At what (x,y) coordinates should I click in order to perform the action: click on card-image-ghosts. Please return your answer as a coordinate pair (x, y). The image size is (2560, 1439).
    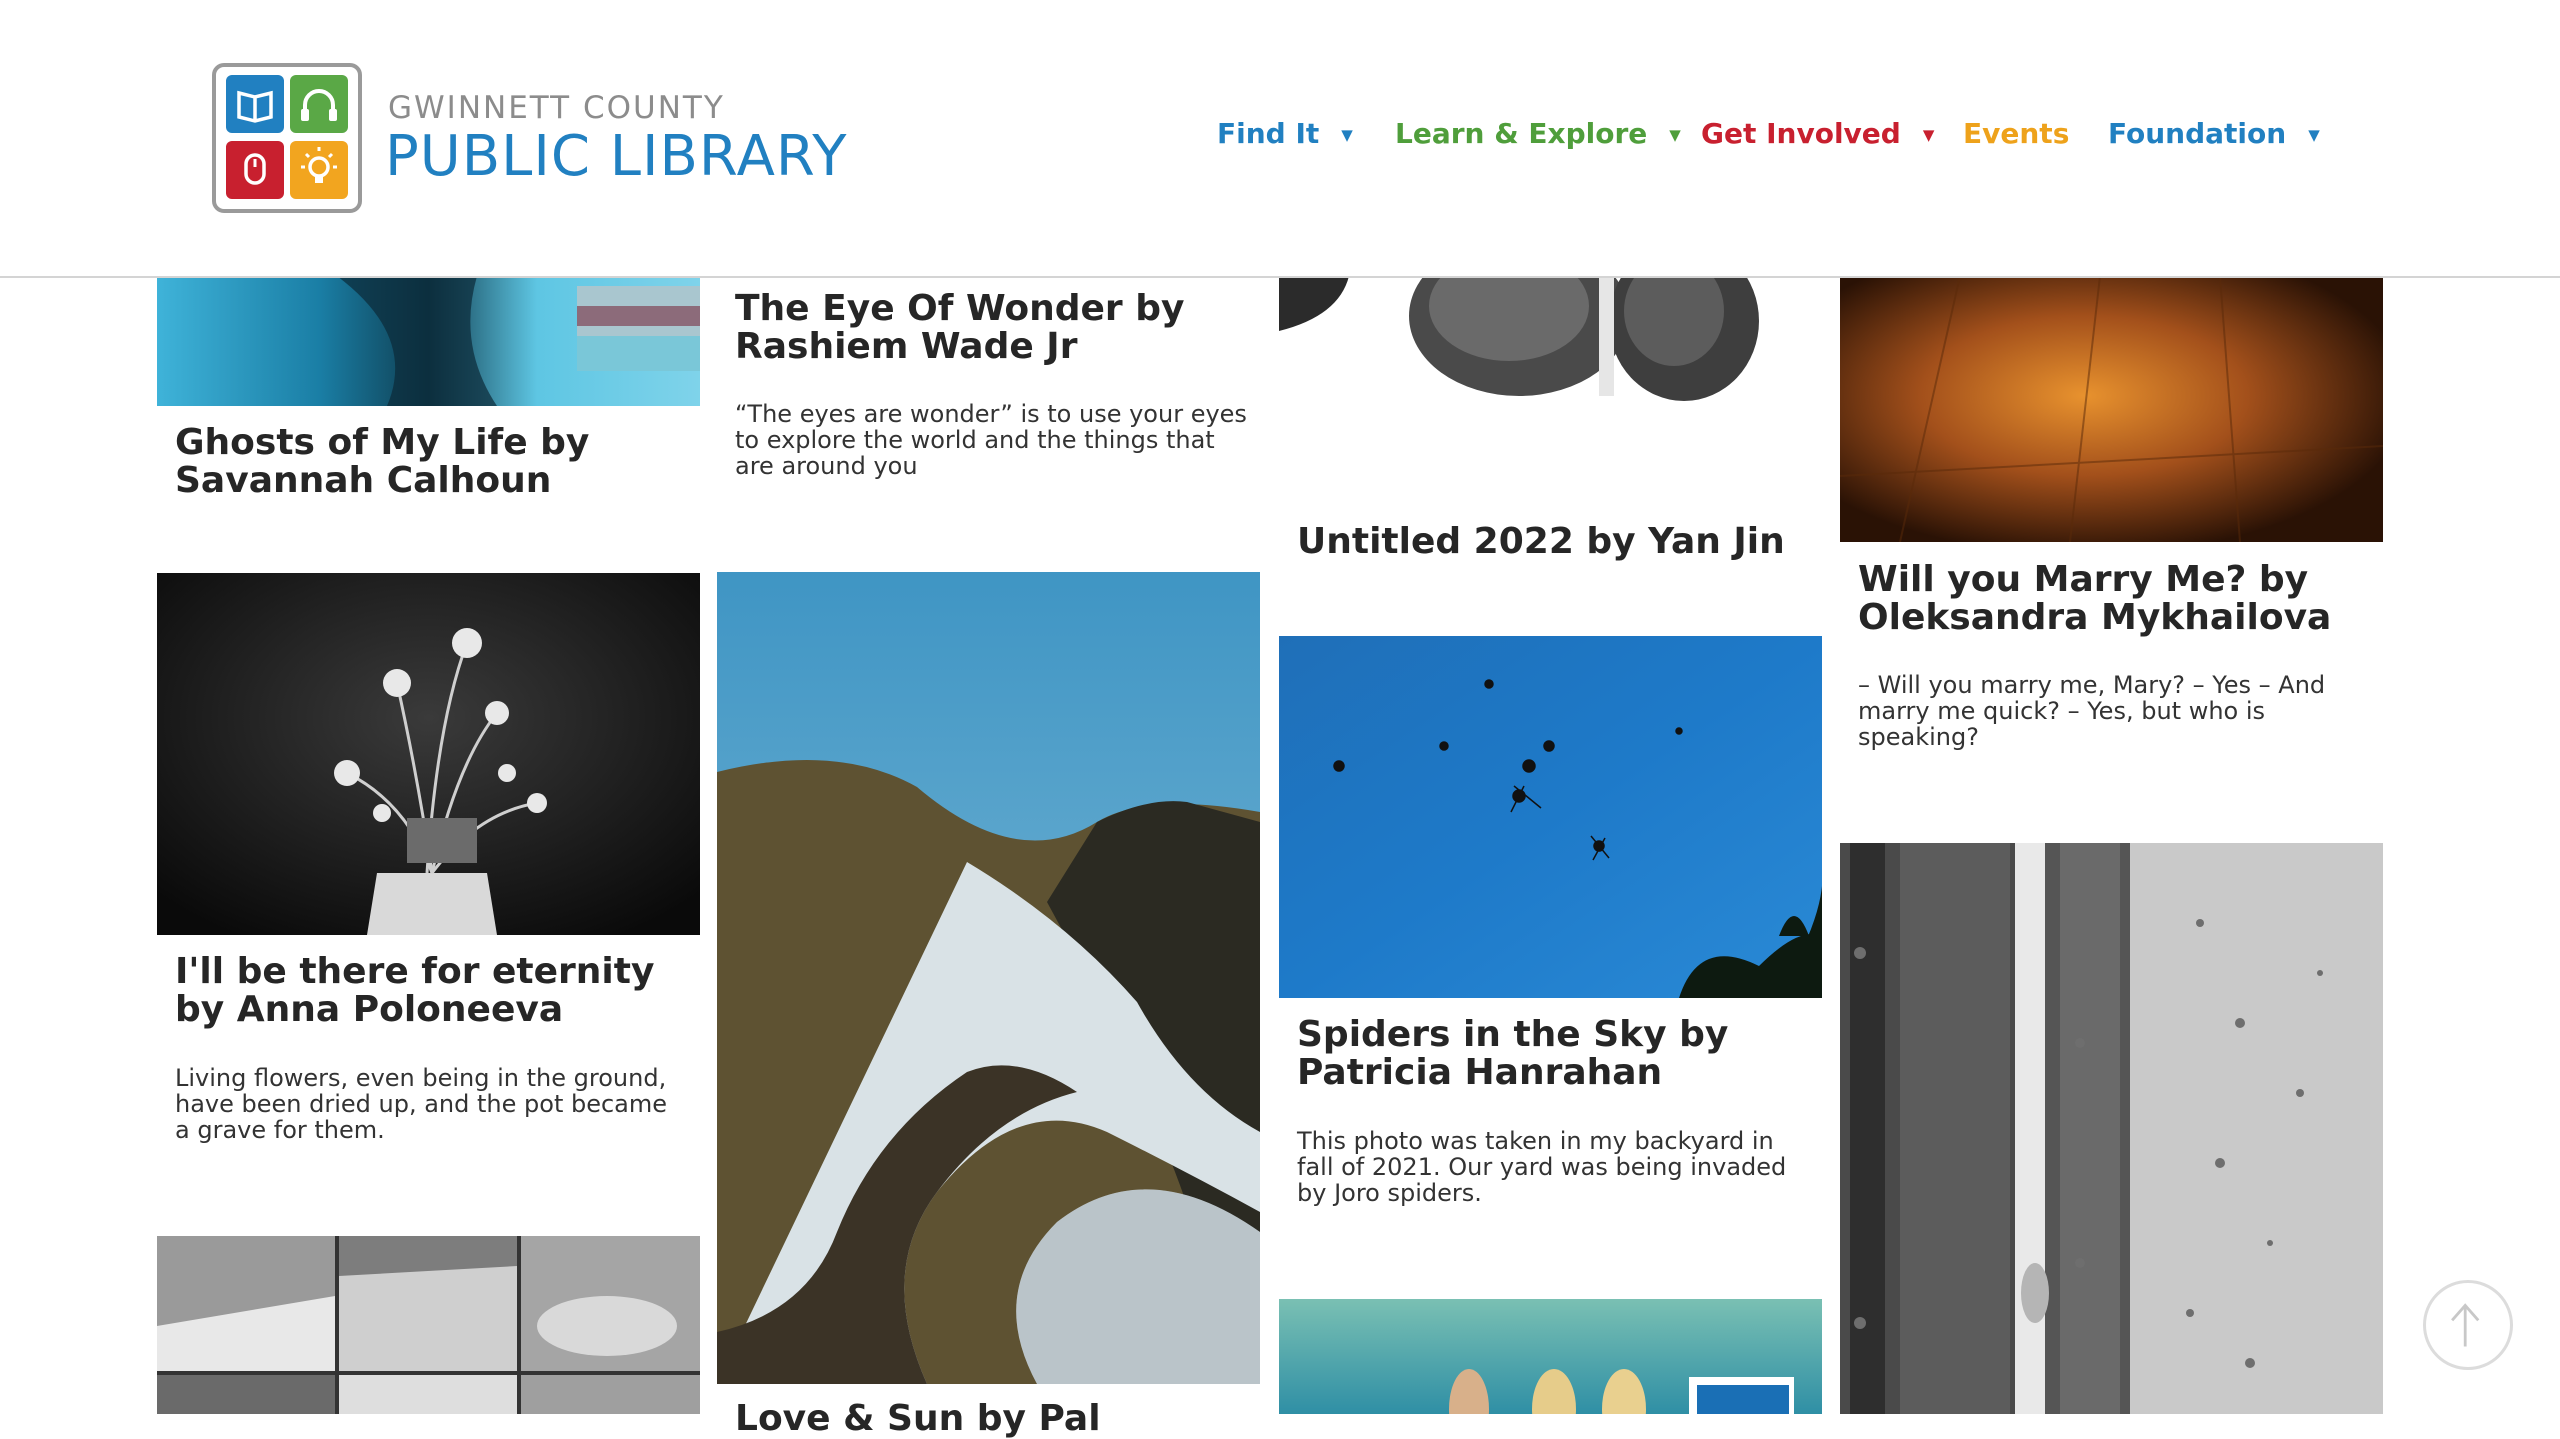
    Looking at the image, I should click on (428, 341).